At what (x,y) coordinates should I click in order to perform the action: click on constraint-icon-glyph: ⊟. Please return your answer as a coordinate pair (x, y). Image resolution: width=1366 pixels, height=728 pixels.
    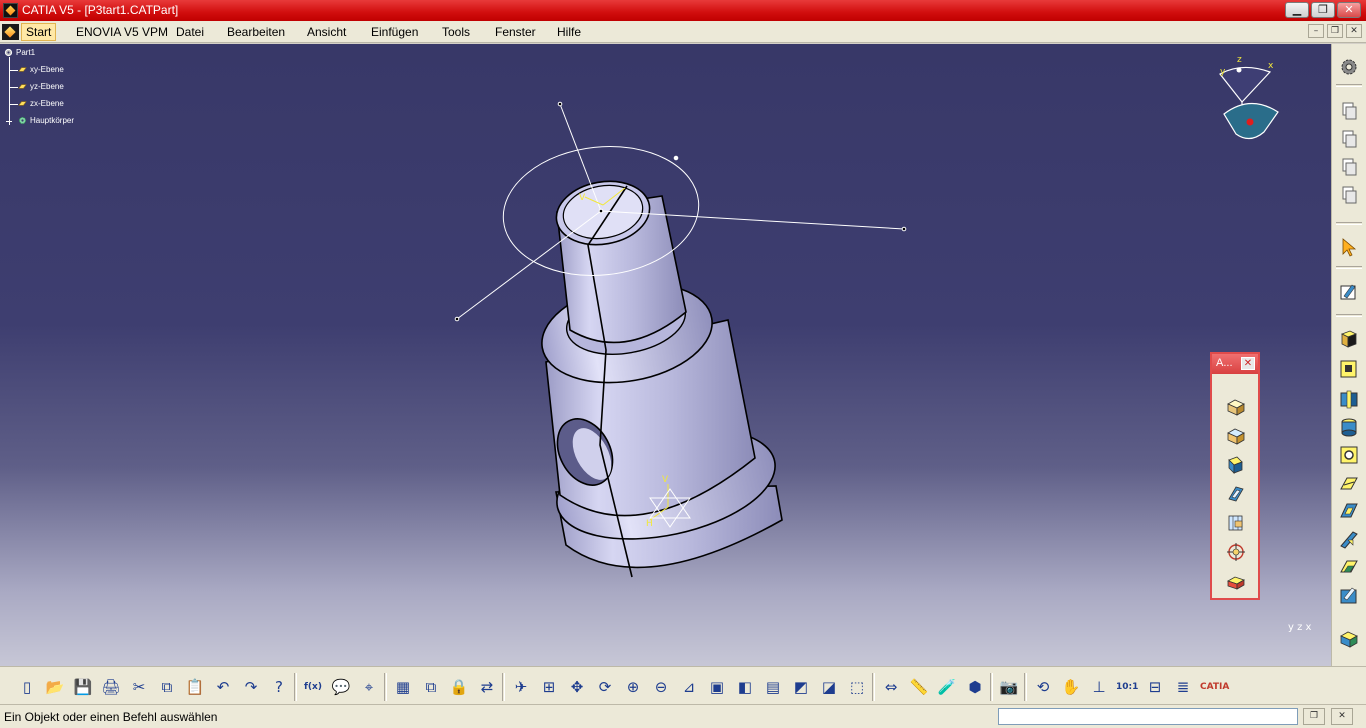
    Looking at the image, I should click on (1155, 687).